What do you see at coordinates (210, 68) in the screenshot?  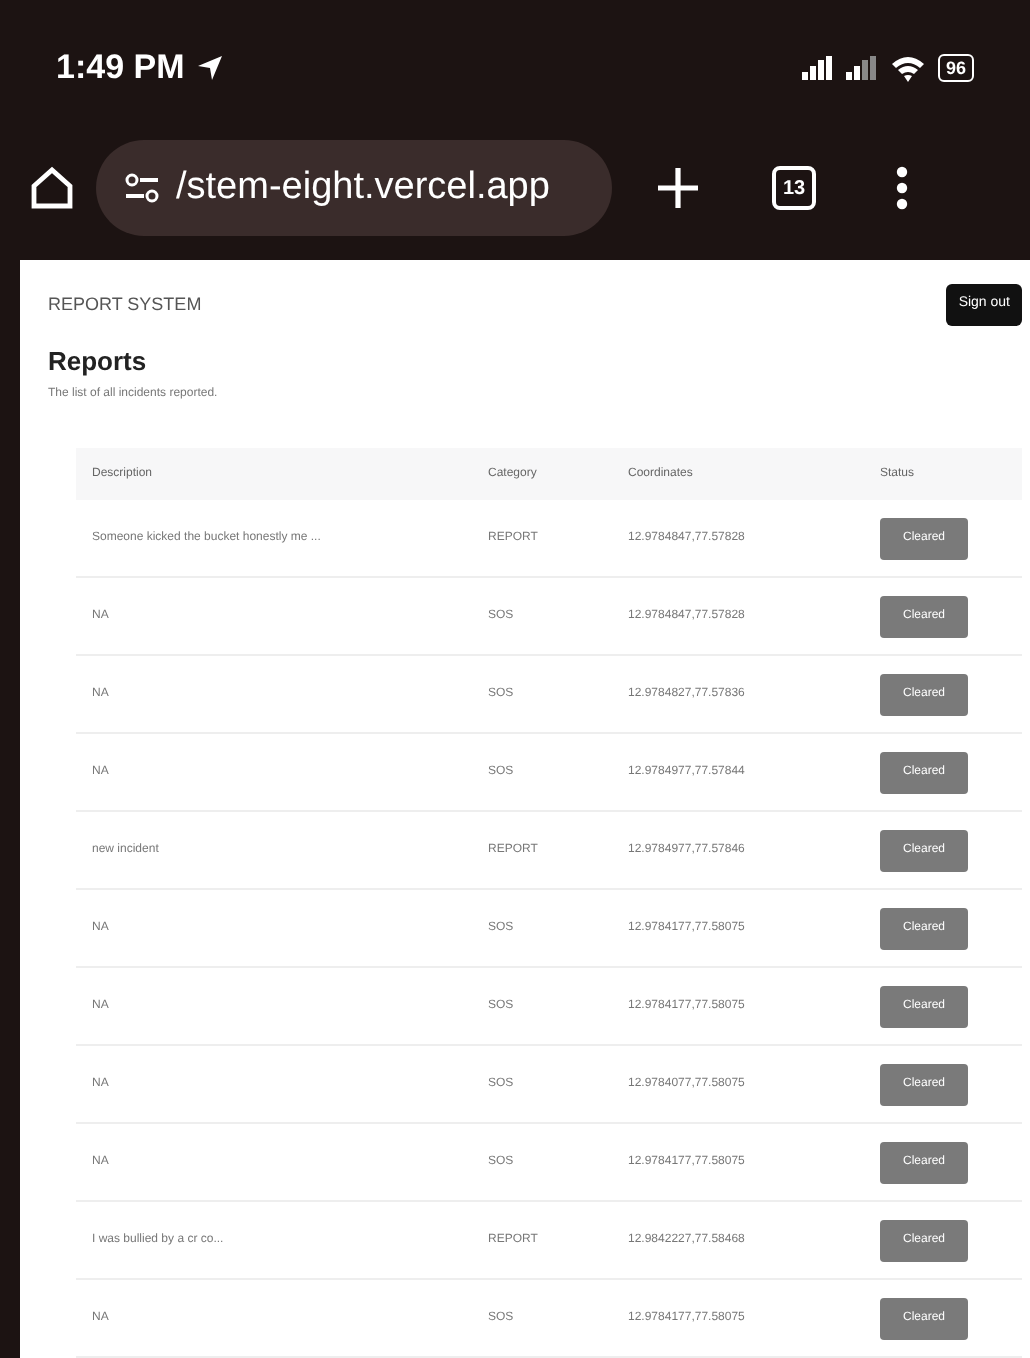 I see `send-icon` at bounding box center [210, 68].